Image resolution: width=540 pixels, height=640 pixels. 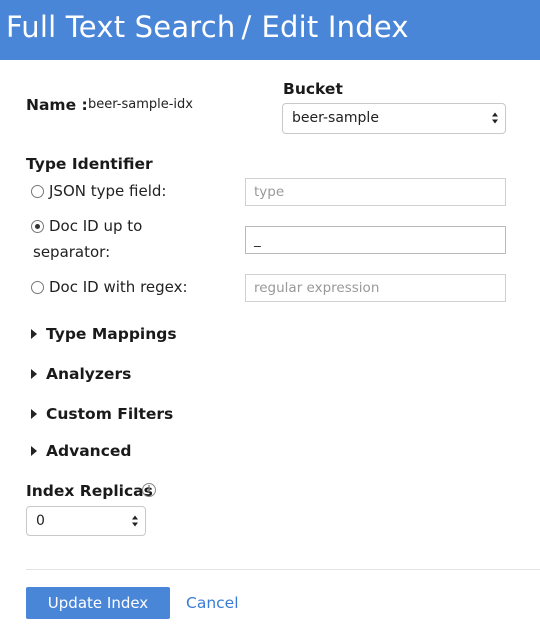 I want to click on docid-regex-placeholder: regular expression, so click(x=317, y=288).